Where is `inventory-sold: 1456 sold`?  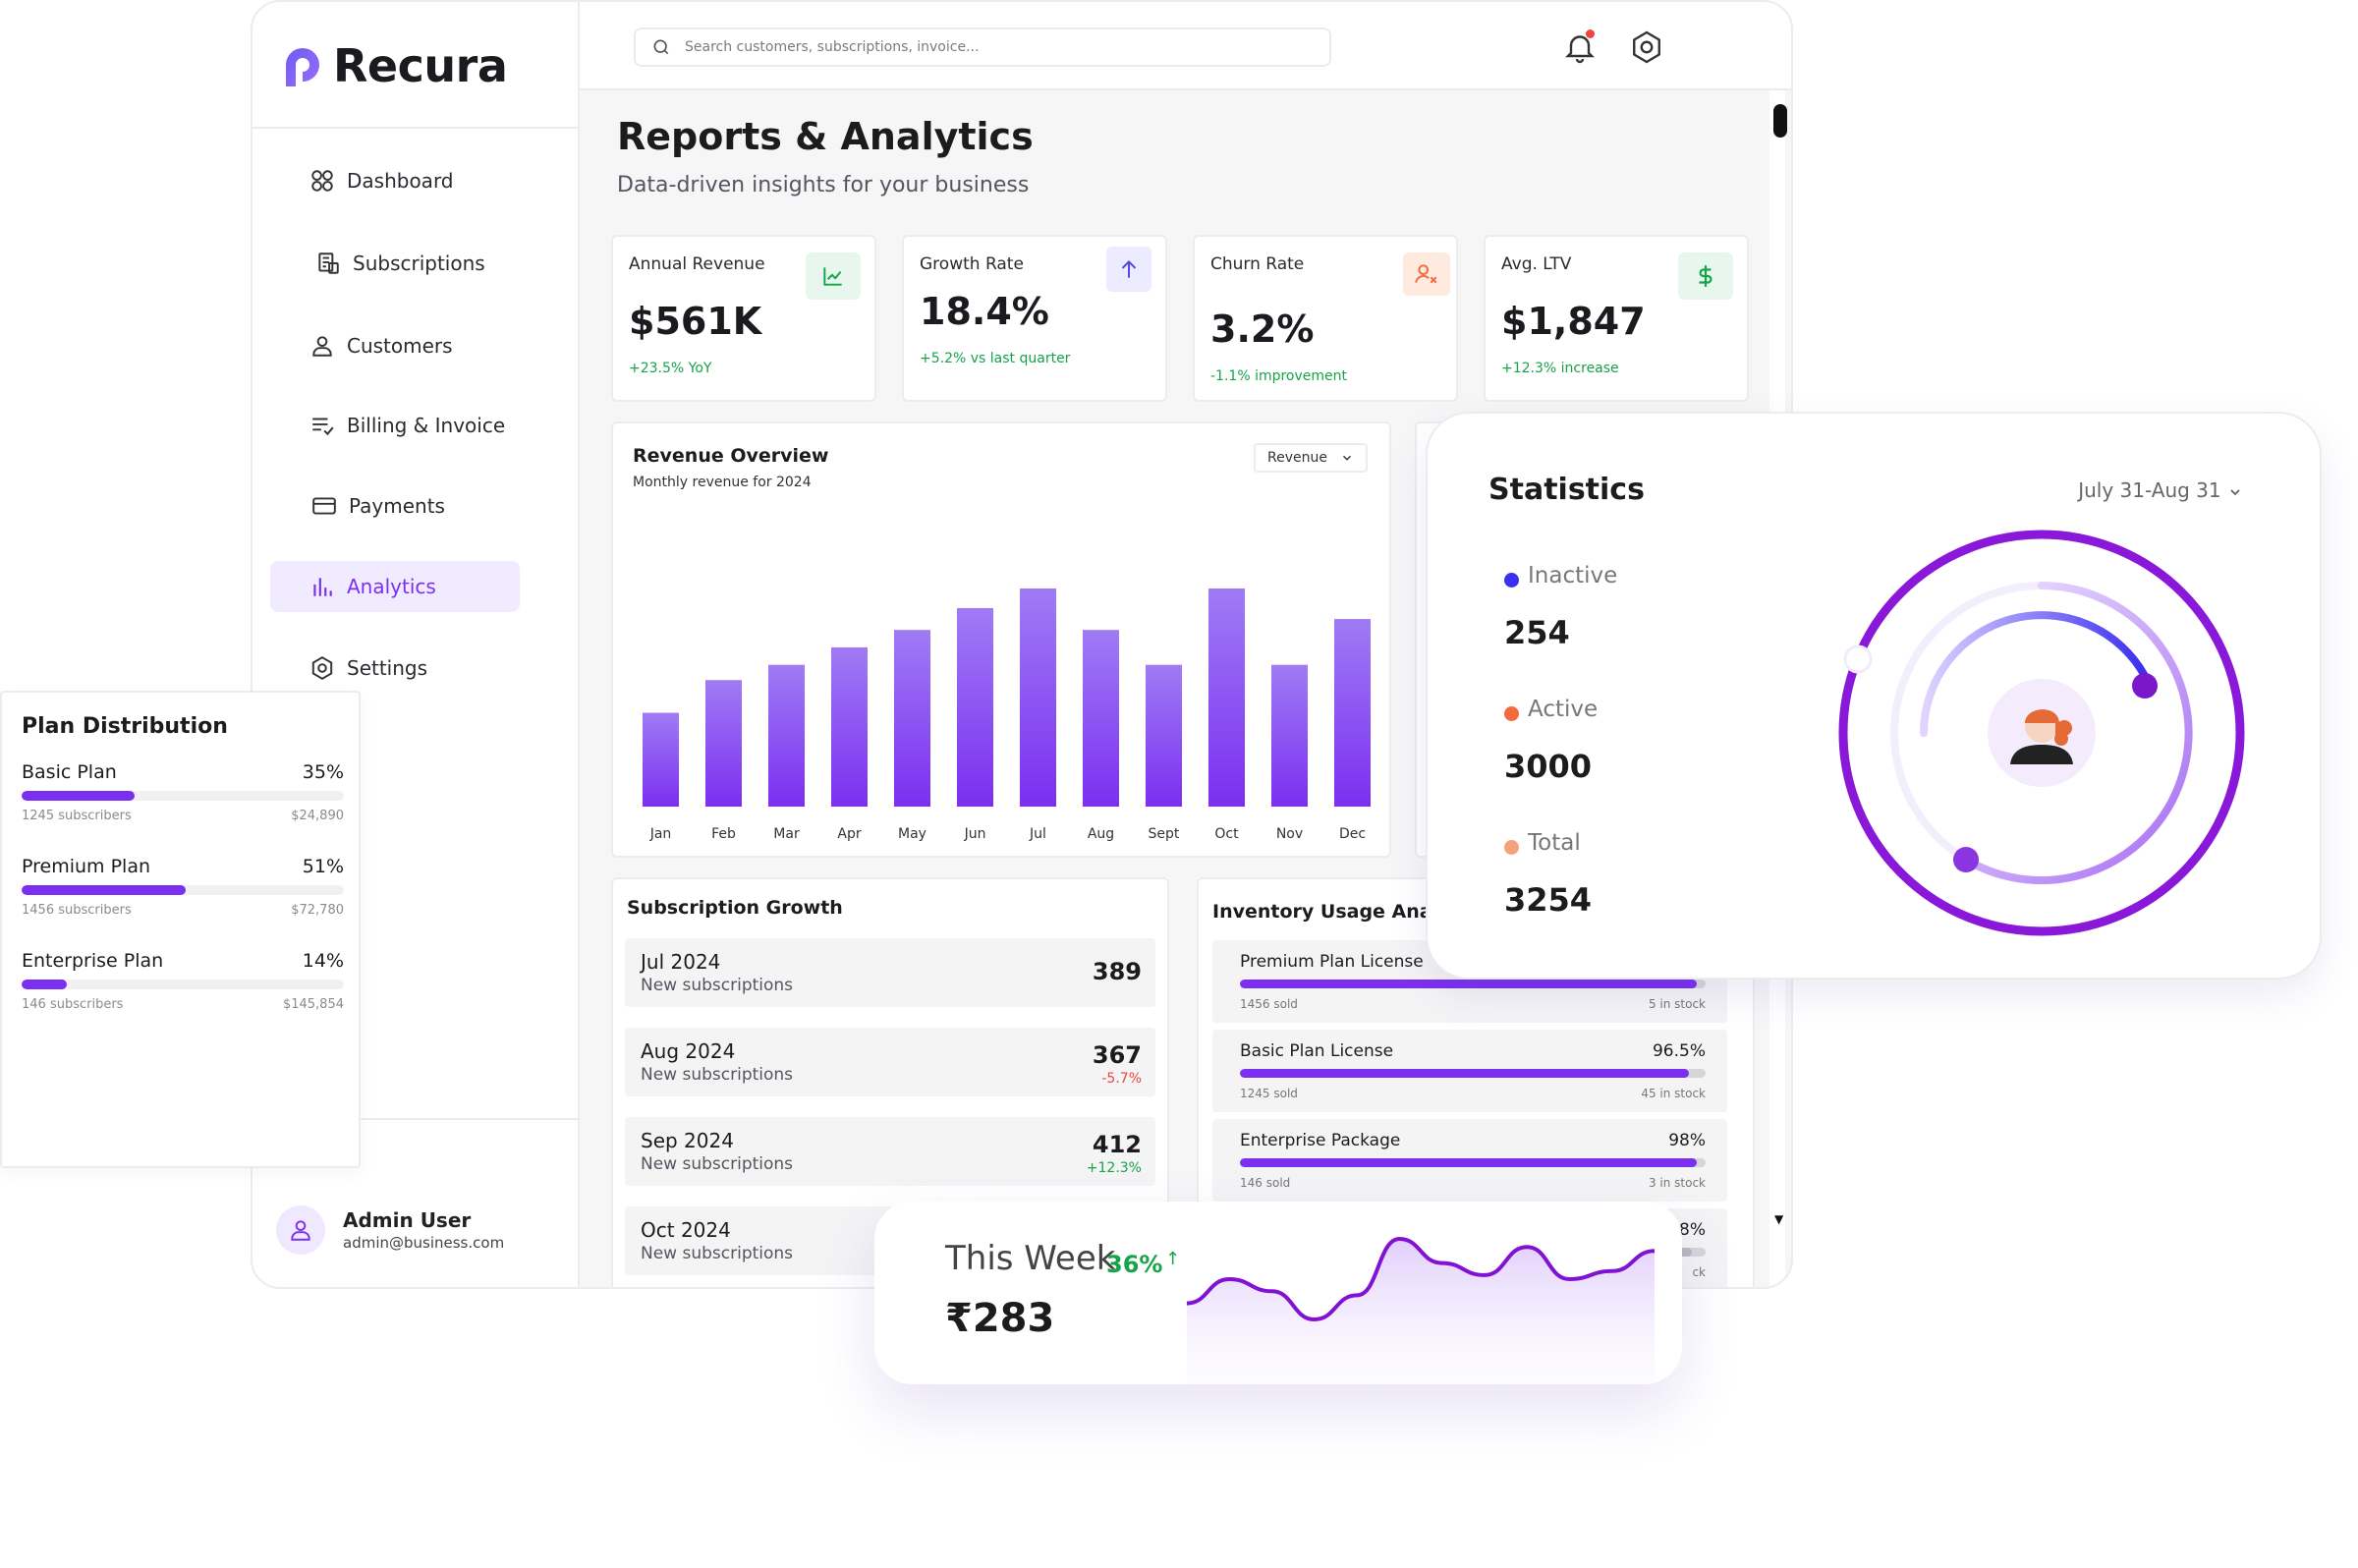
inventory-sold: 1456 sold is located at coordinates (1269, 1004).